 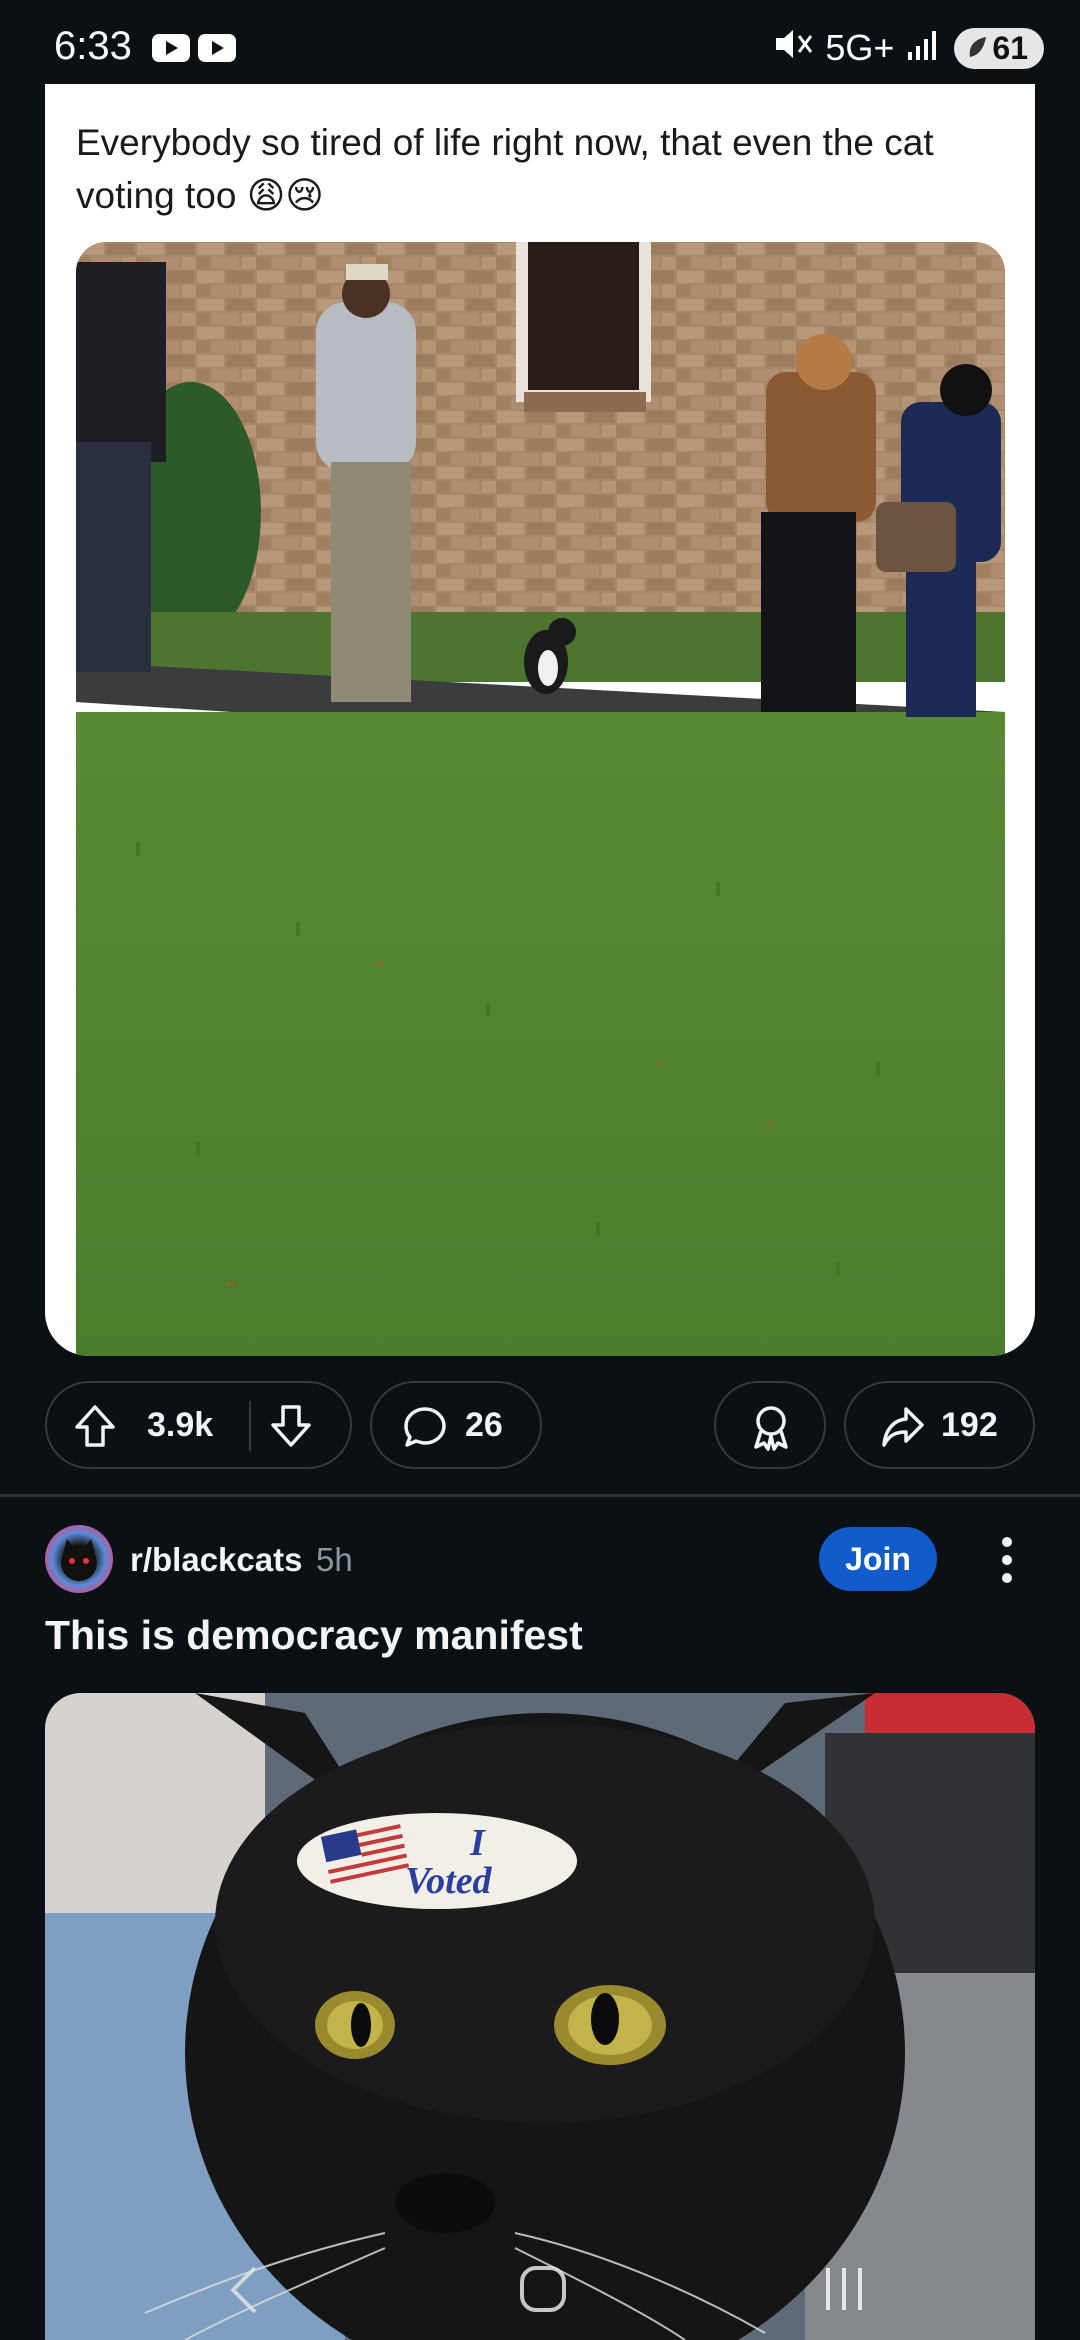 What do you see at coordinates (291, 1426) in the screenshot?
I see `downvote-icon` at bounding box center [291, 1426].